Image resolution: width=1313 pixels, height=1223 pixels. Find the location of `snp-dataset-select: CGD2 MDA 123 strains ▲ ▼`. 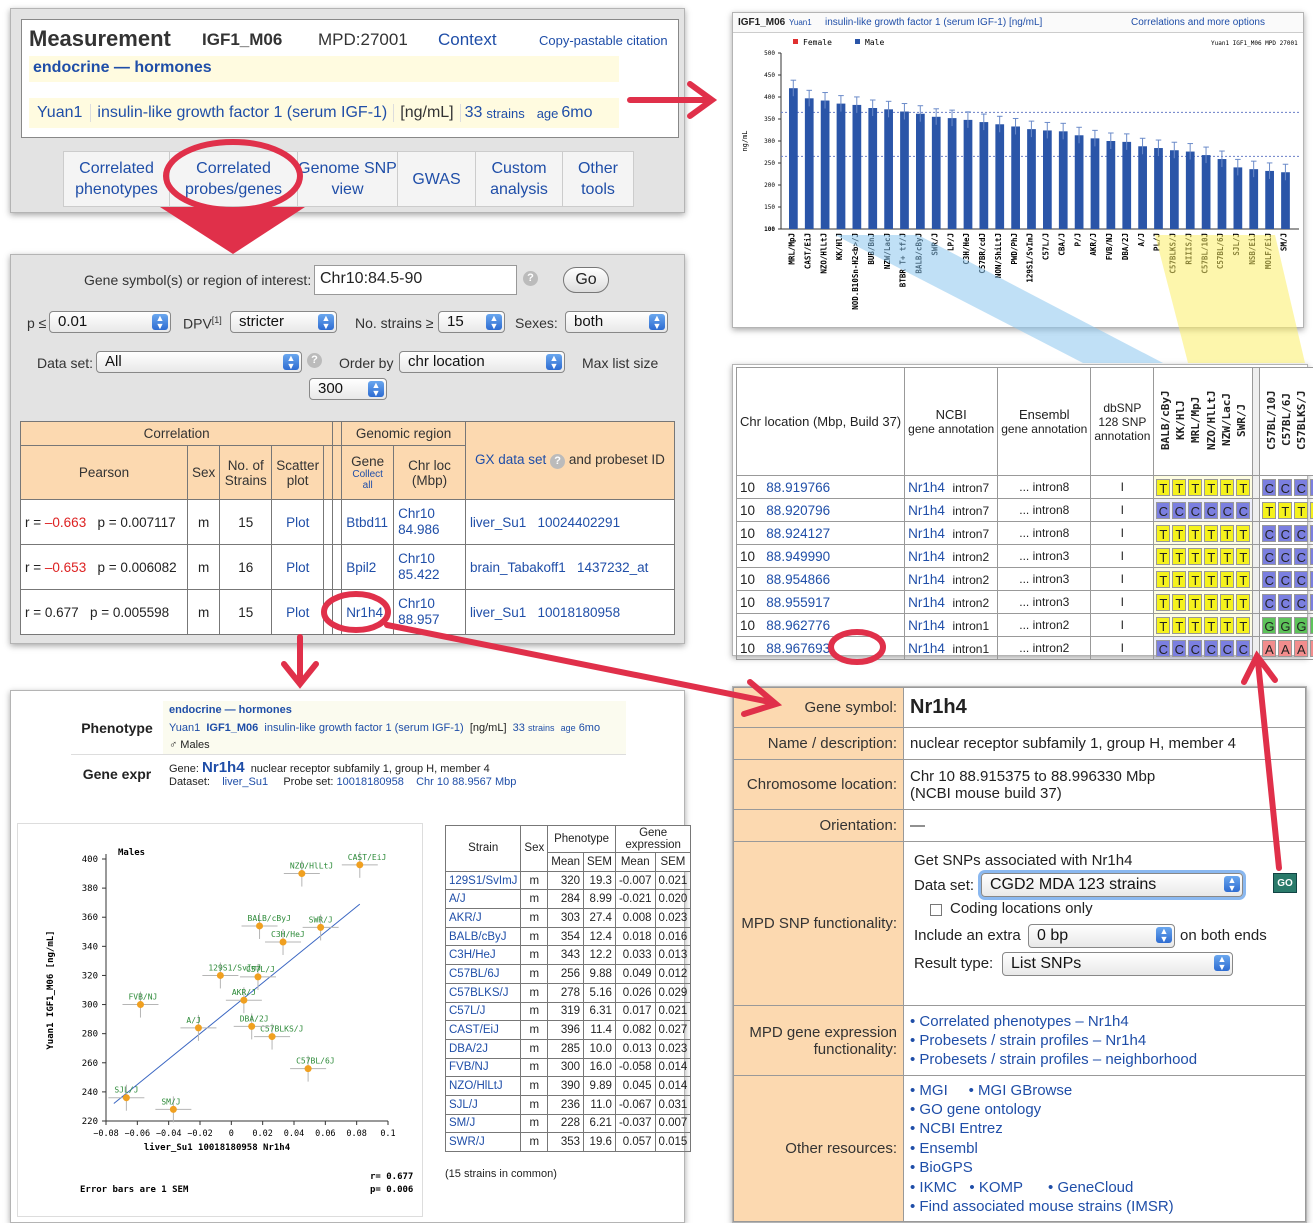

snp-dataset-select: CGD2 MDA 123 strains ▲ ▼ is located at coordinates (1112, 885).